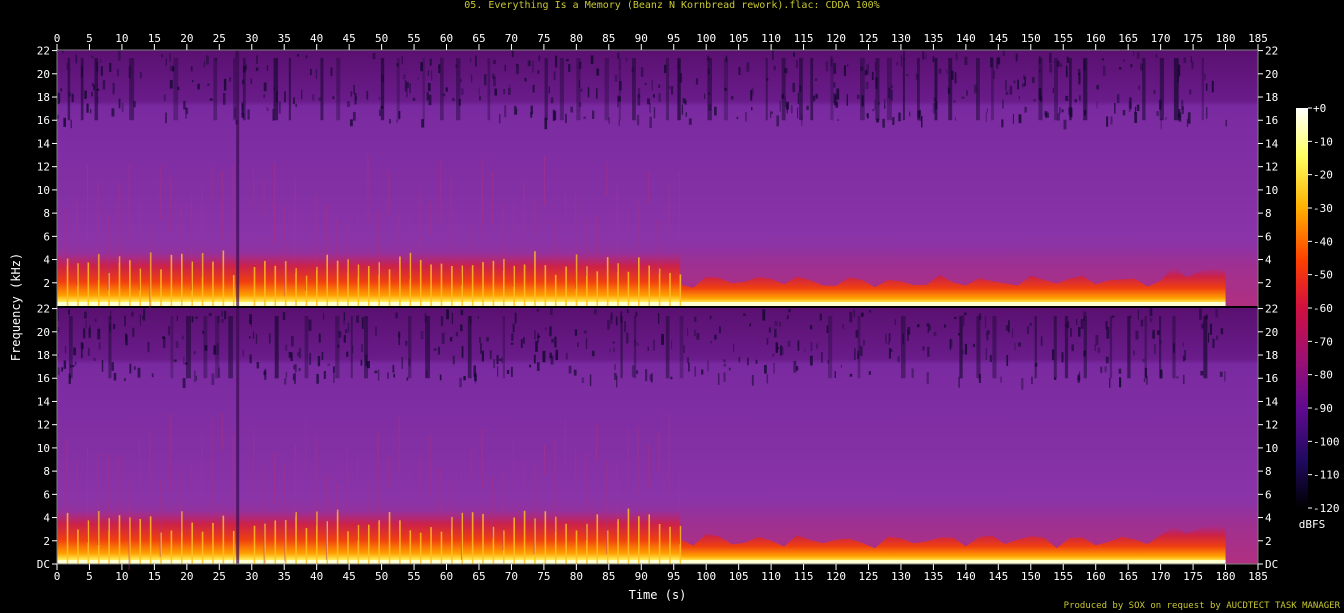  Describe the element at coordinates (1271, 167) in the screenshot. I see `y-tick-label-right: 12` at that location.